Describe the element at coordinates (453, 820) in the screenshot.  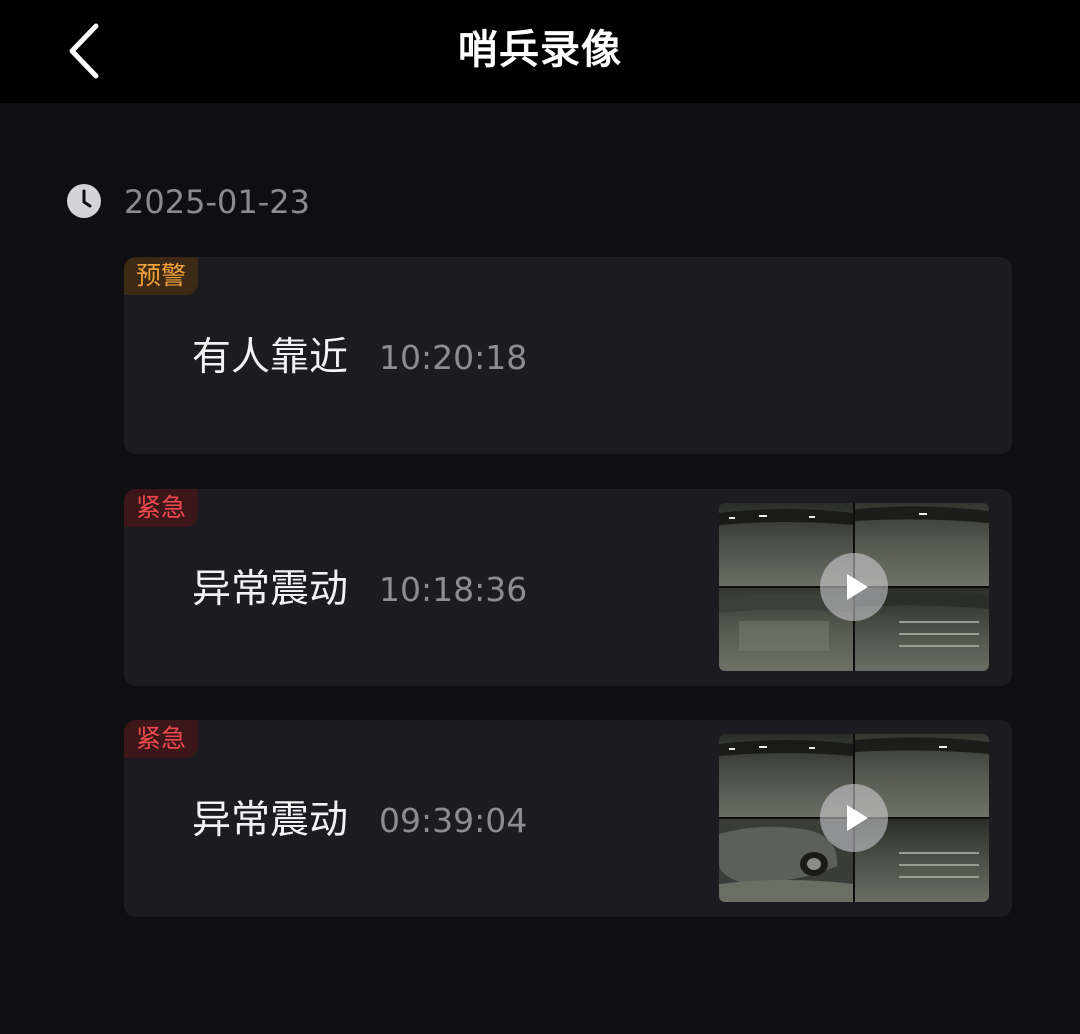
I see `event-time: 09:39:04` at that location.